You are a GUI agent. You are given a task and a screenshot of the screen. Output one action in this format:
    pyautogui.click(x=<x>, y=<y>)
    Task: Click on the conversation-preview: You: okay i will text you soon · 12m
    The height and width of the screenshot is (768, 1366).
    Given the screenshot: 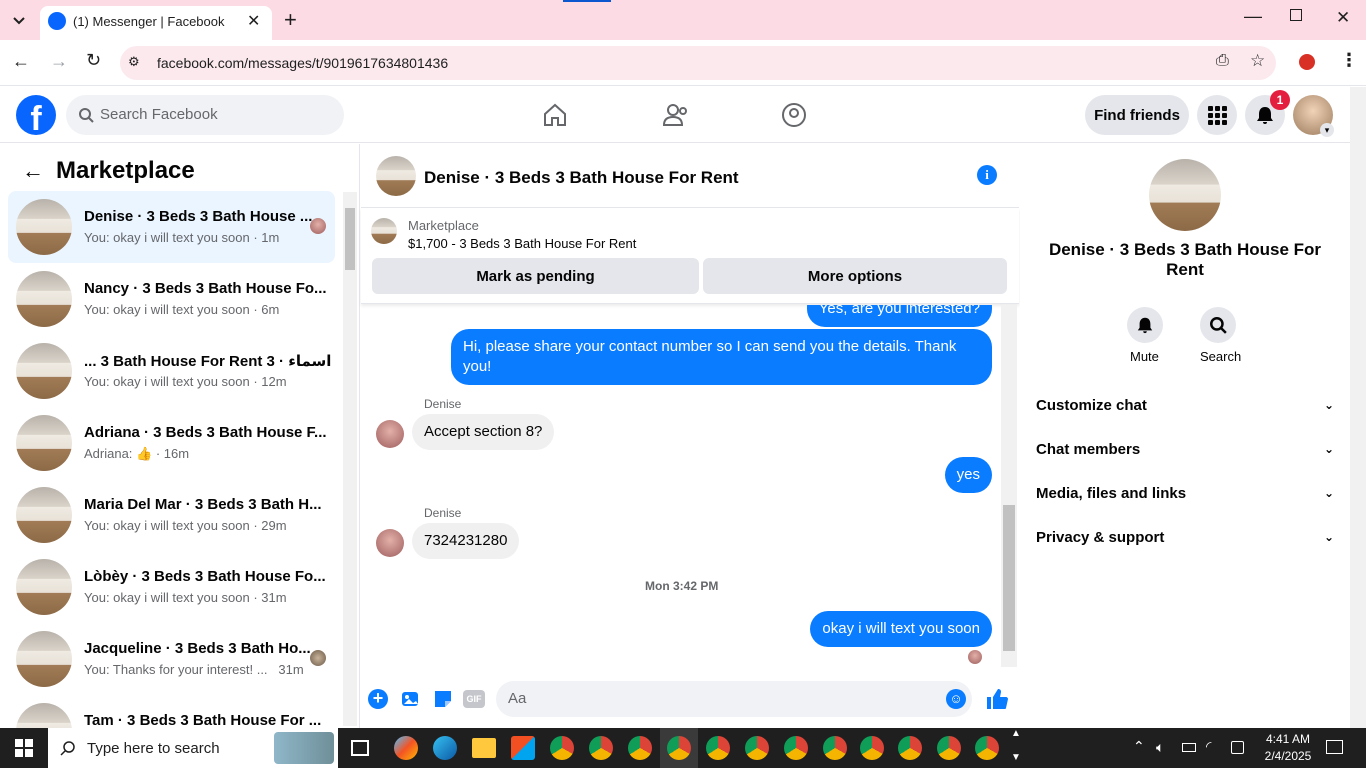 What is the action you would take?
    pyautogui.click(x=185, y=381)
    